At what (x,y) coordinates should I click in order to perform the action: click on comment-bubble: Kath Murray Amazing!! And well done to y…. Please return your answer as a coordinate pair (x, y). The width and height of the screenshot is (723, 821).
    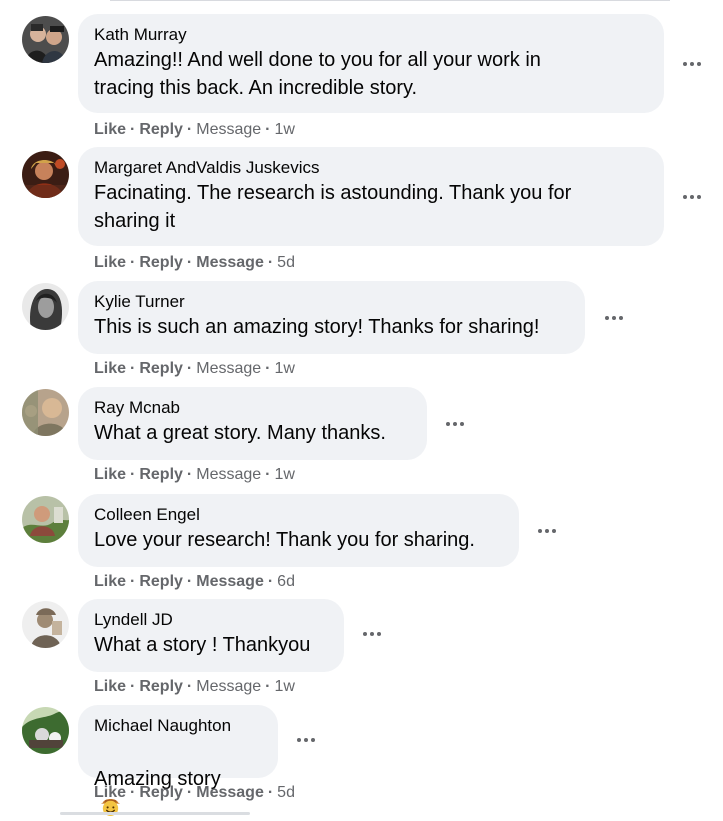
    Looking at the image, I should click on (371, 63).